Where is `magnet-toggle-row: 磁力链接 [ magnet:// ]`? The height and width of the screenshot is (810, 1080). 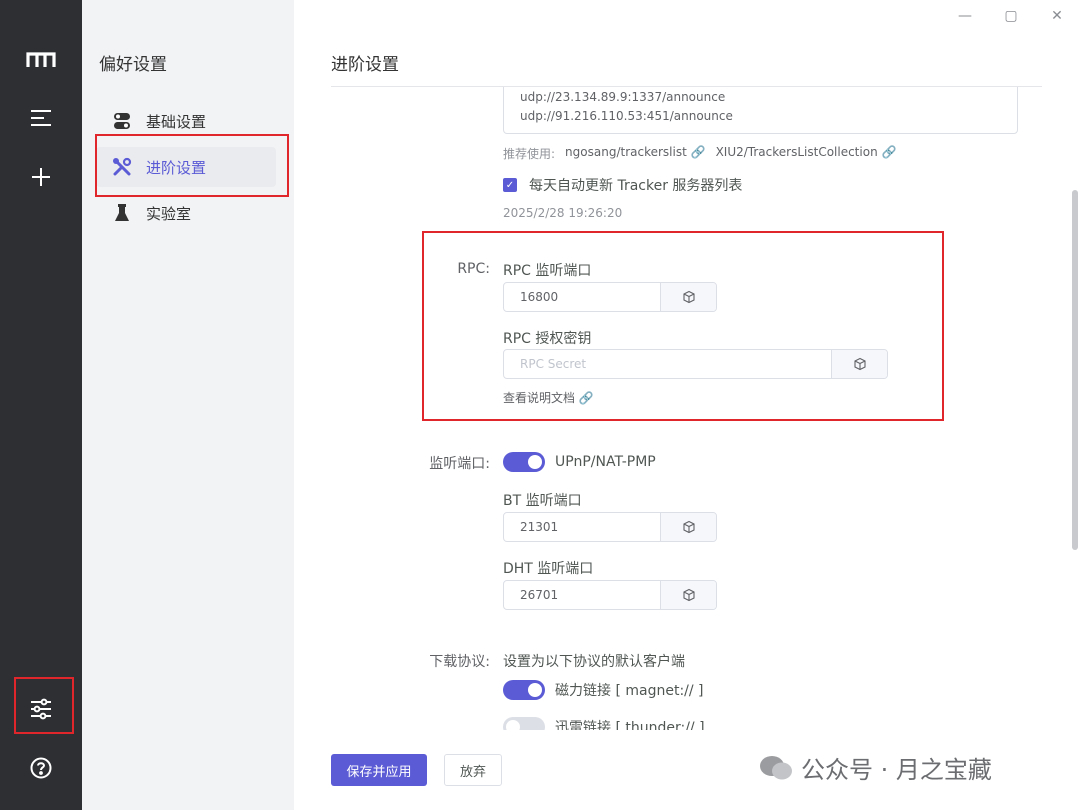
magnet-toggle-row: 磁力链接 [ magnet:// ] is located at coordinates (603, 690).